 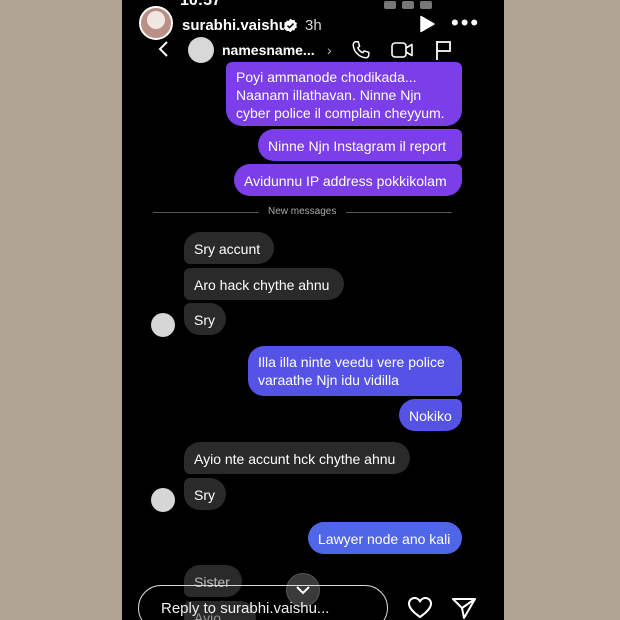 I want to click on phone-icon, so click(x=361, y=50).